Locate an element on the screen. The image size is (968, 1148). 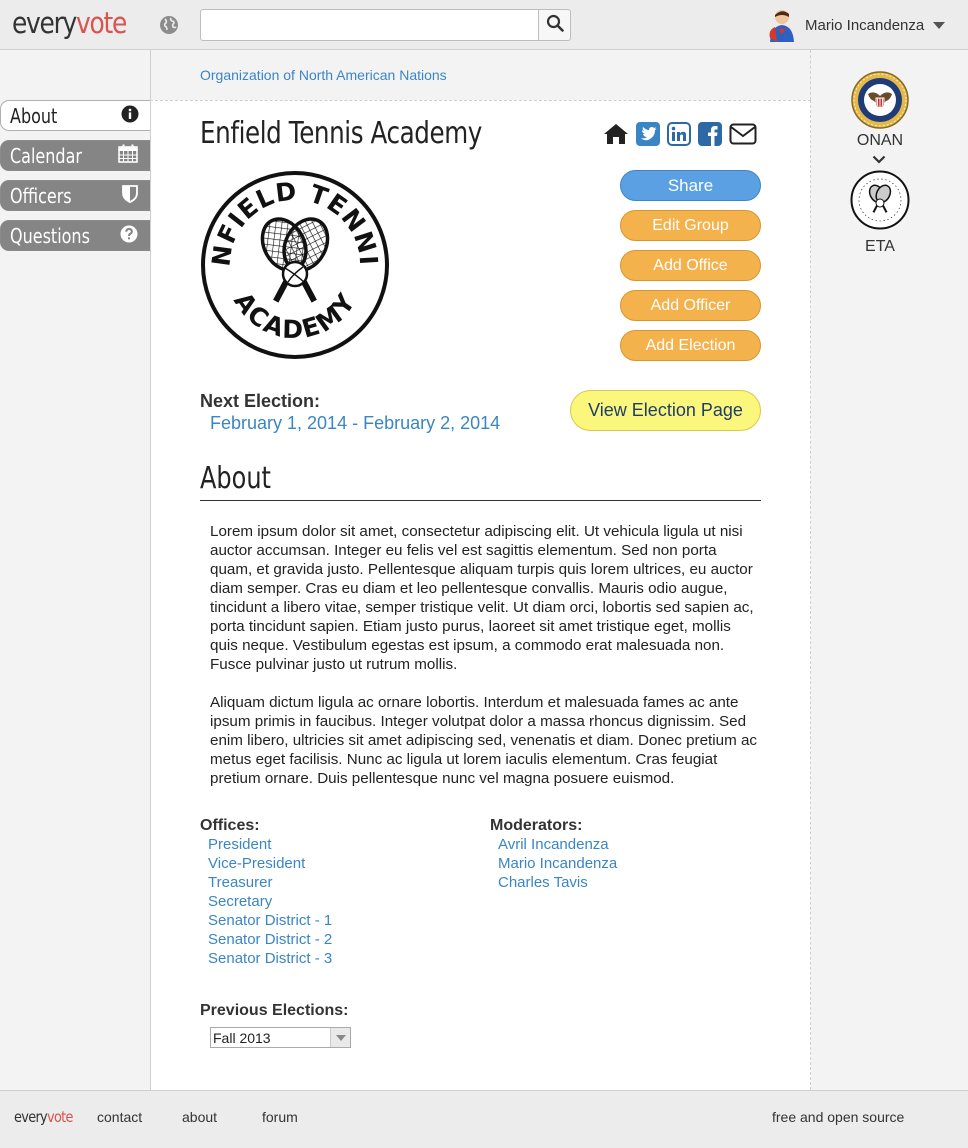
page-title: Enfield Tennis Academy is located at coordinates (341, 133).